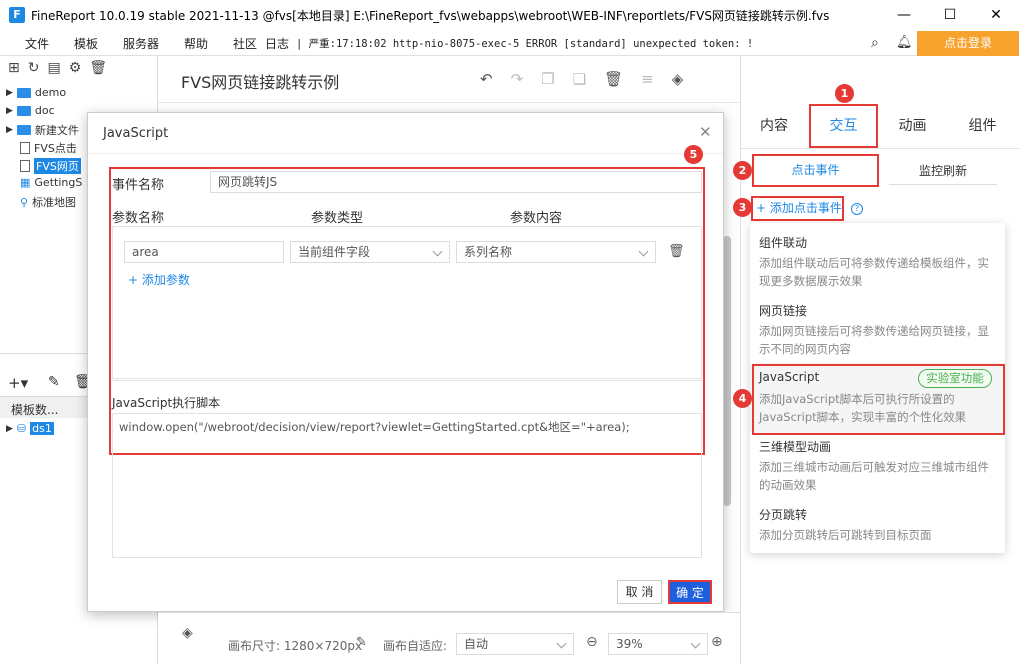 The width and height of the screenshot is (1019, 664). I want to click on tree-item-doc: ▶ doc, so click(30, 110).